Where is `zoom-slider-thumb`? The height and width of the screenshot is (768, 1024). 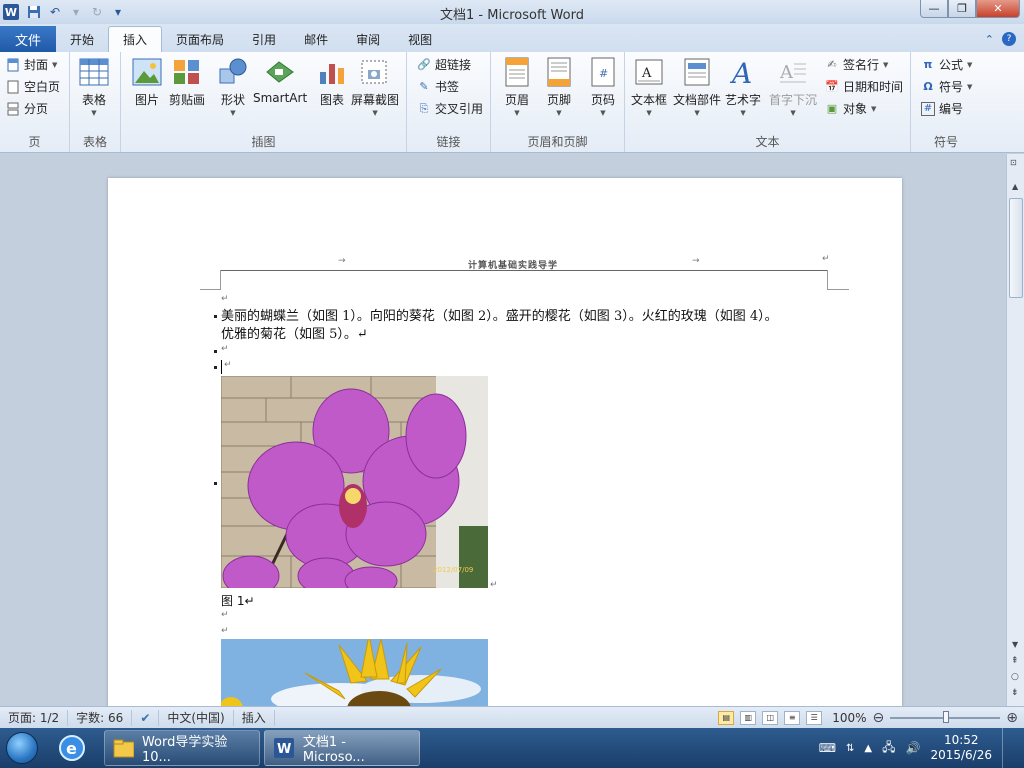 zoom-slider-thumb is located at coordinates (946, 716).